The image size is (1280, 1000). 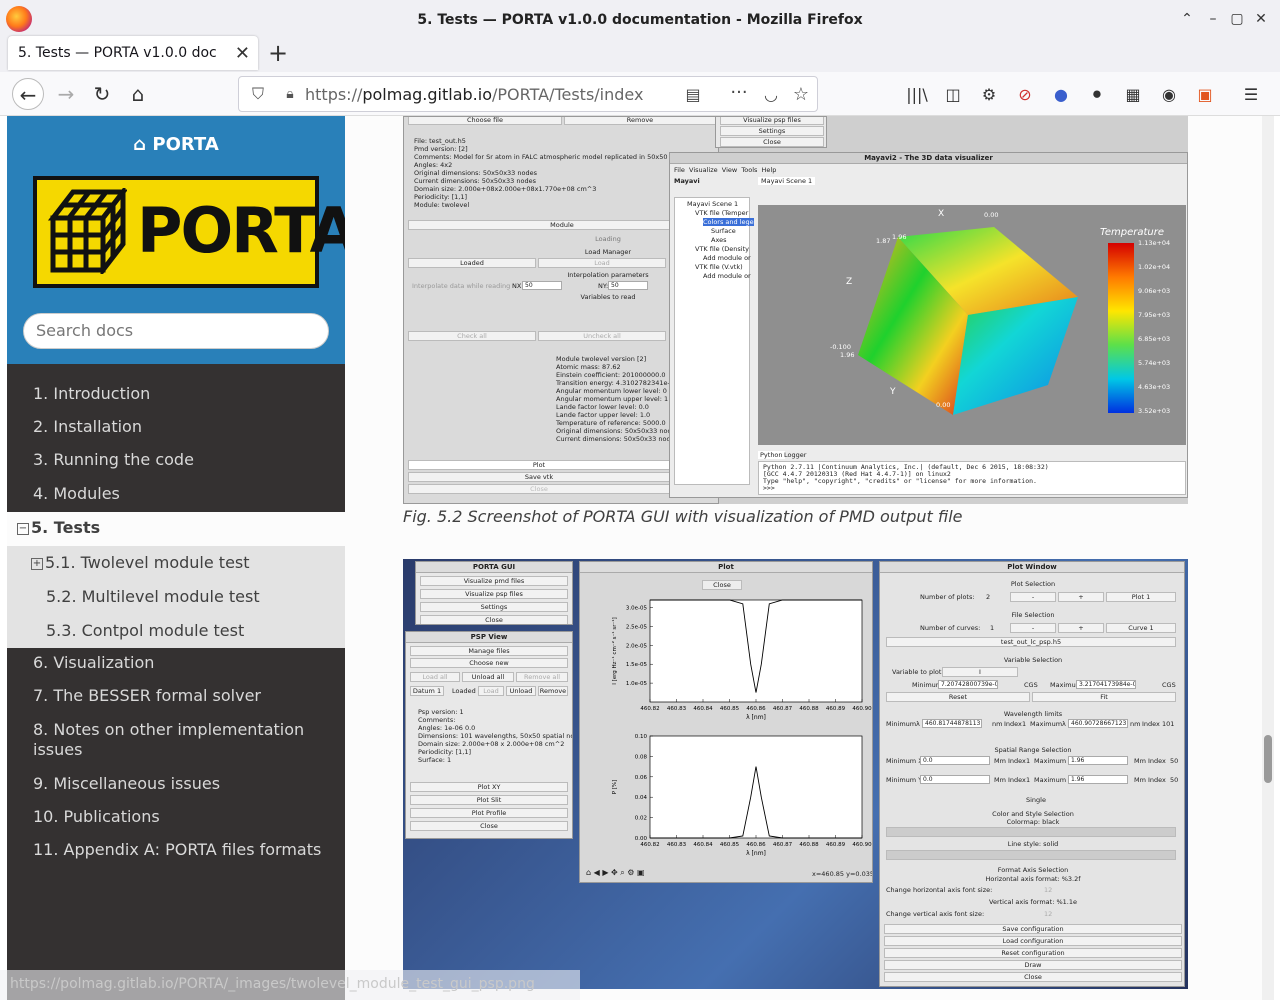 What do you see at coordinates (723, 231) in the screenshot?
I see `tree-node: Surface` at bounding box center [723, 231].